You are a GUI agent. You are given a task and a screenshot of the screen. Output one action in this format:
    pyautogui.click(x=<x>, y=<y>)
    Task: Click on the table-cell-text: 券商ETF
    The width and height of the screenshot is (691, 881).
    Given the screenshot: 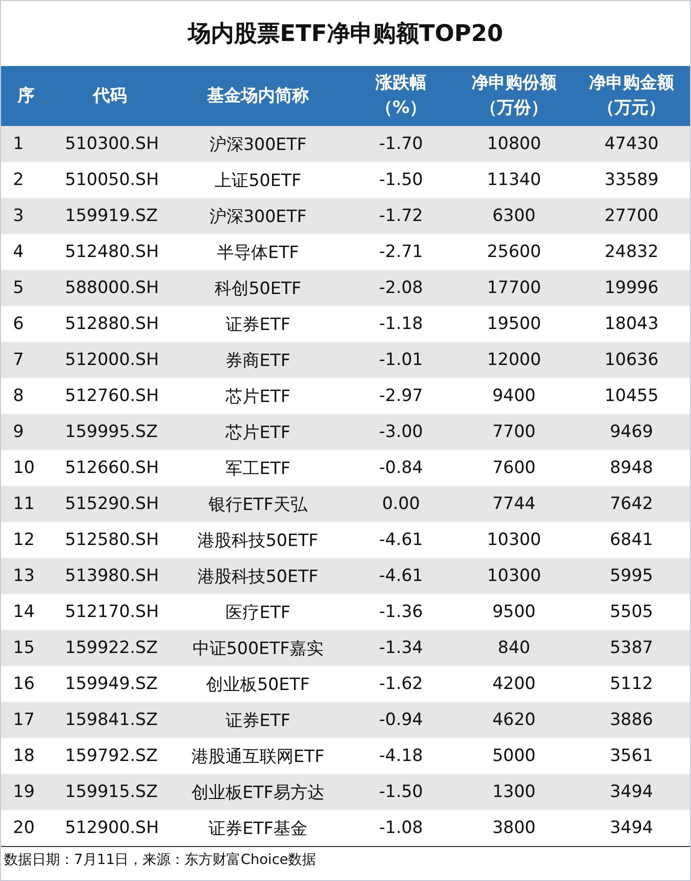 What is the action you would take?
    pyautogui.click(x=258, y=361)
    